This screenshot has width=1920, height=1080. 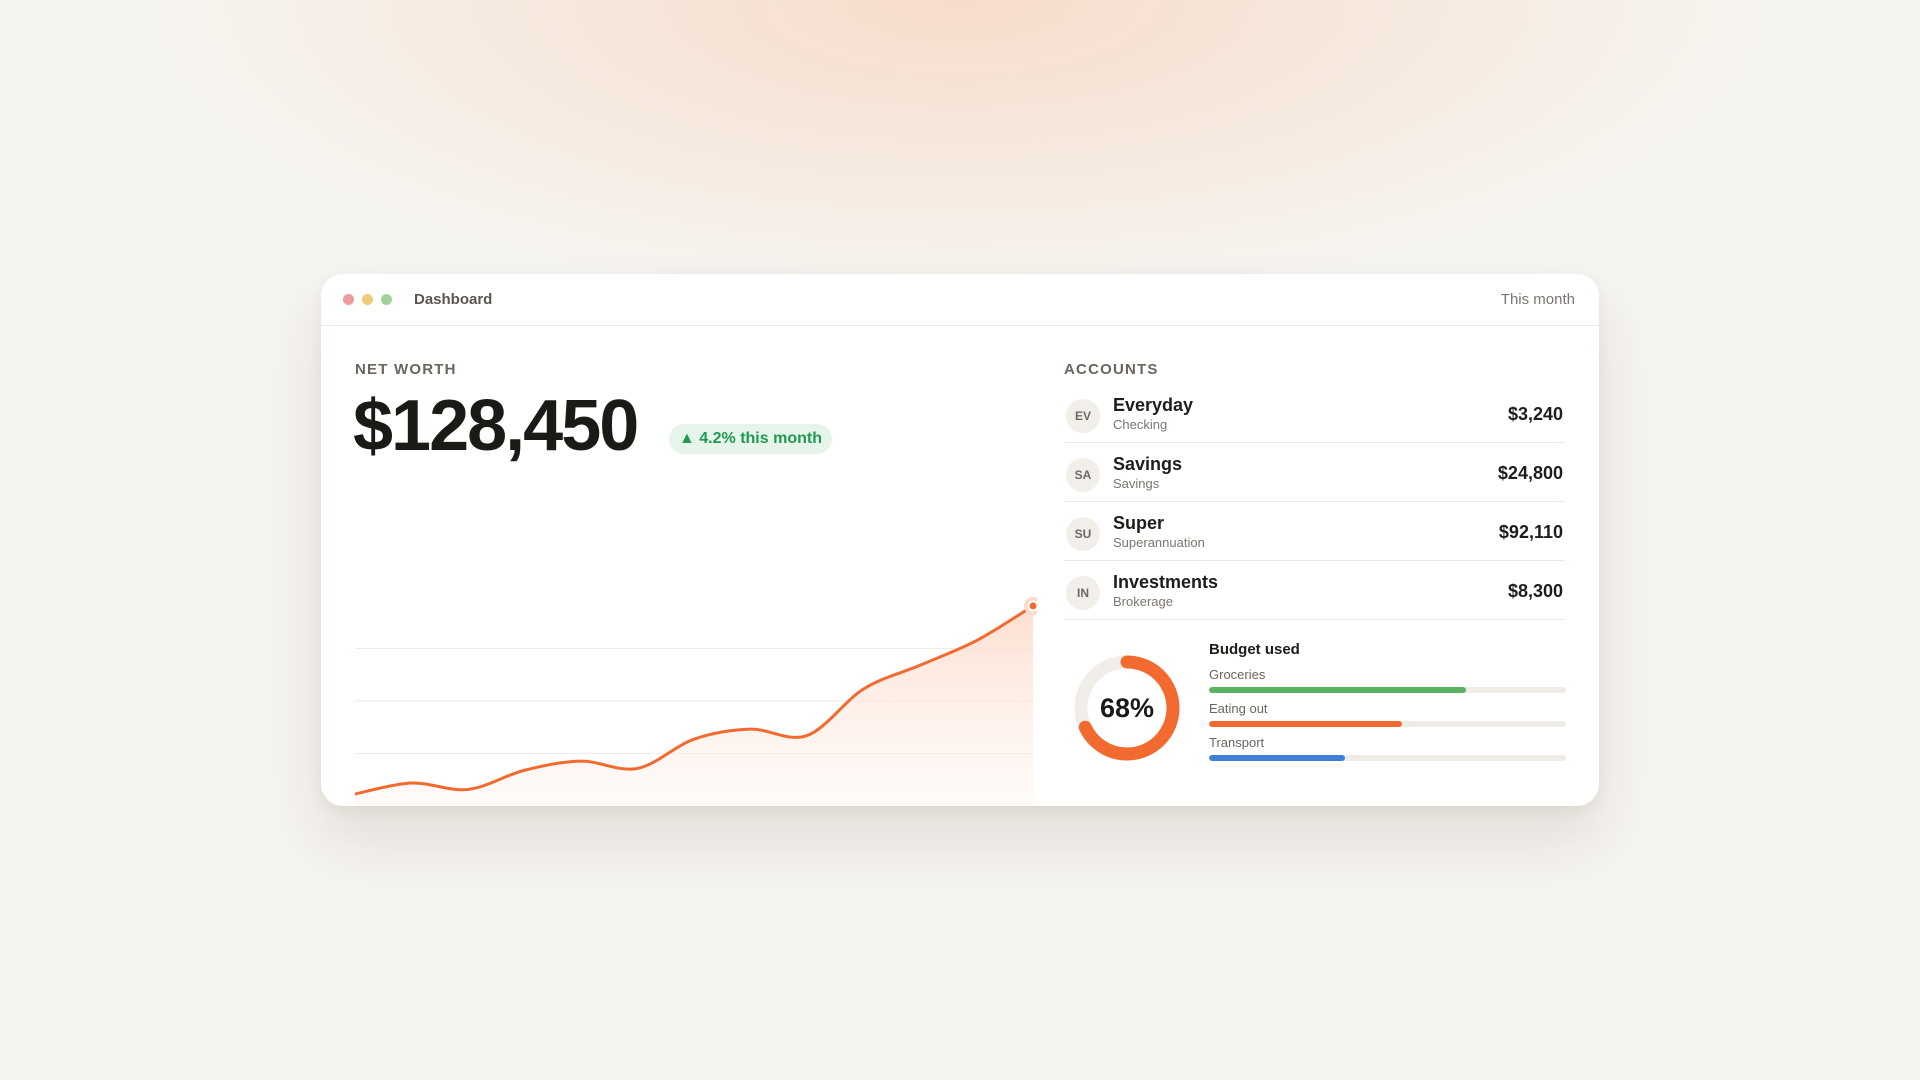 What do you see at coordinates (1387, 743) in the screenshot?
I see `budget-item-transport: Transport` at bounding box center [1387, 743].